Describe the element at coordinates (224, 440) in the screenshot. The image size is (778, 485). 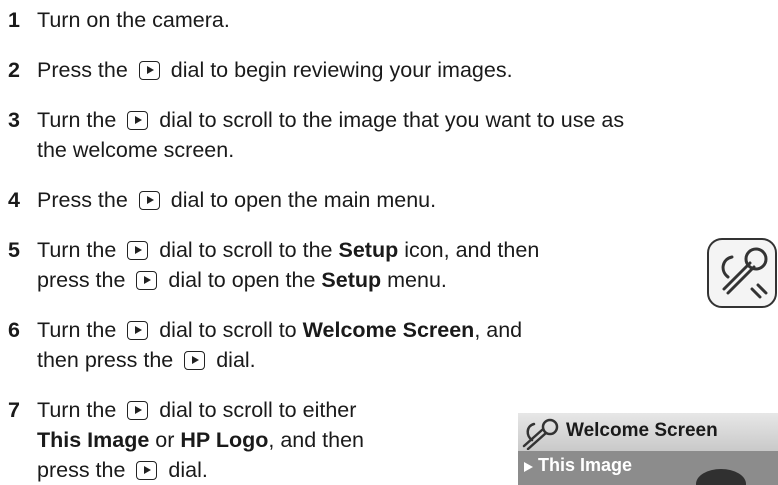
I see `bold-term: HP Logo` at that location.